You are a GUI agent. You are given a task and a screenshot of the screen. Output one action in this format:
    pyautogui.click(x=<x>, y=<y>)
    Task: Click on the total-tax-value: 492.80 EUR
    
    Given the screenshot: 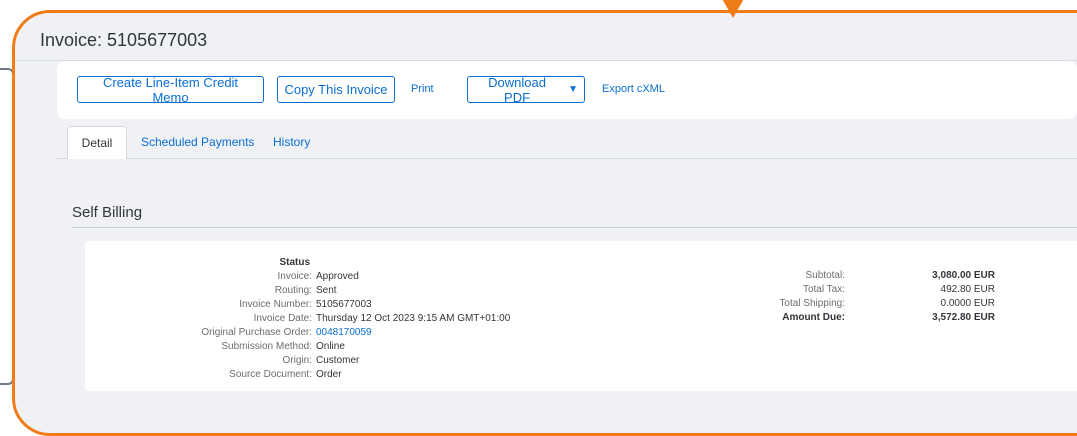 What is the action you would take?
    pyautogui.click(x=967, y=289)
    